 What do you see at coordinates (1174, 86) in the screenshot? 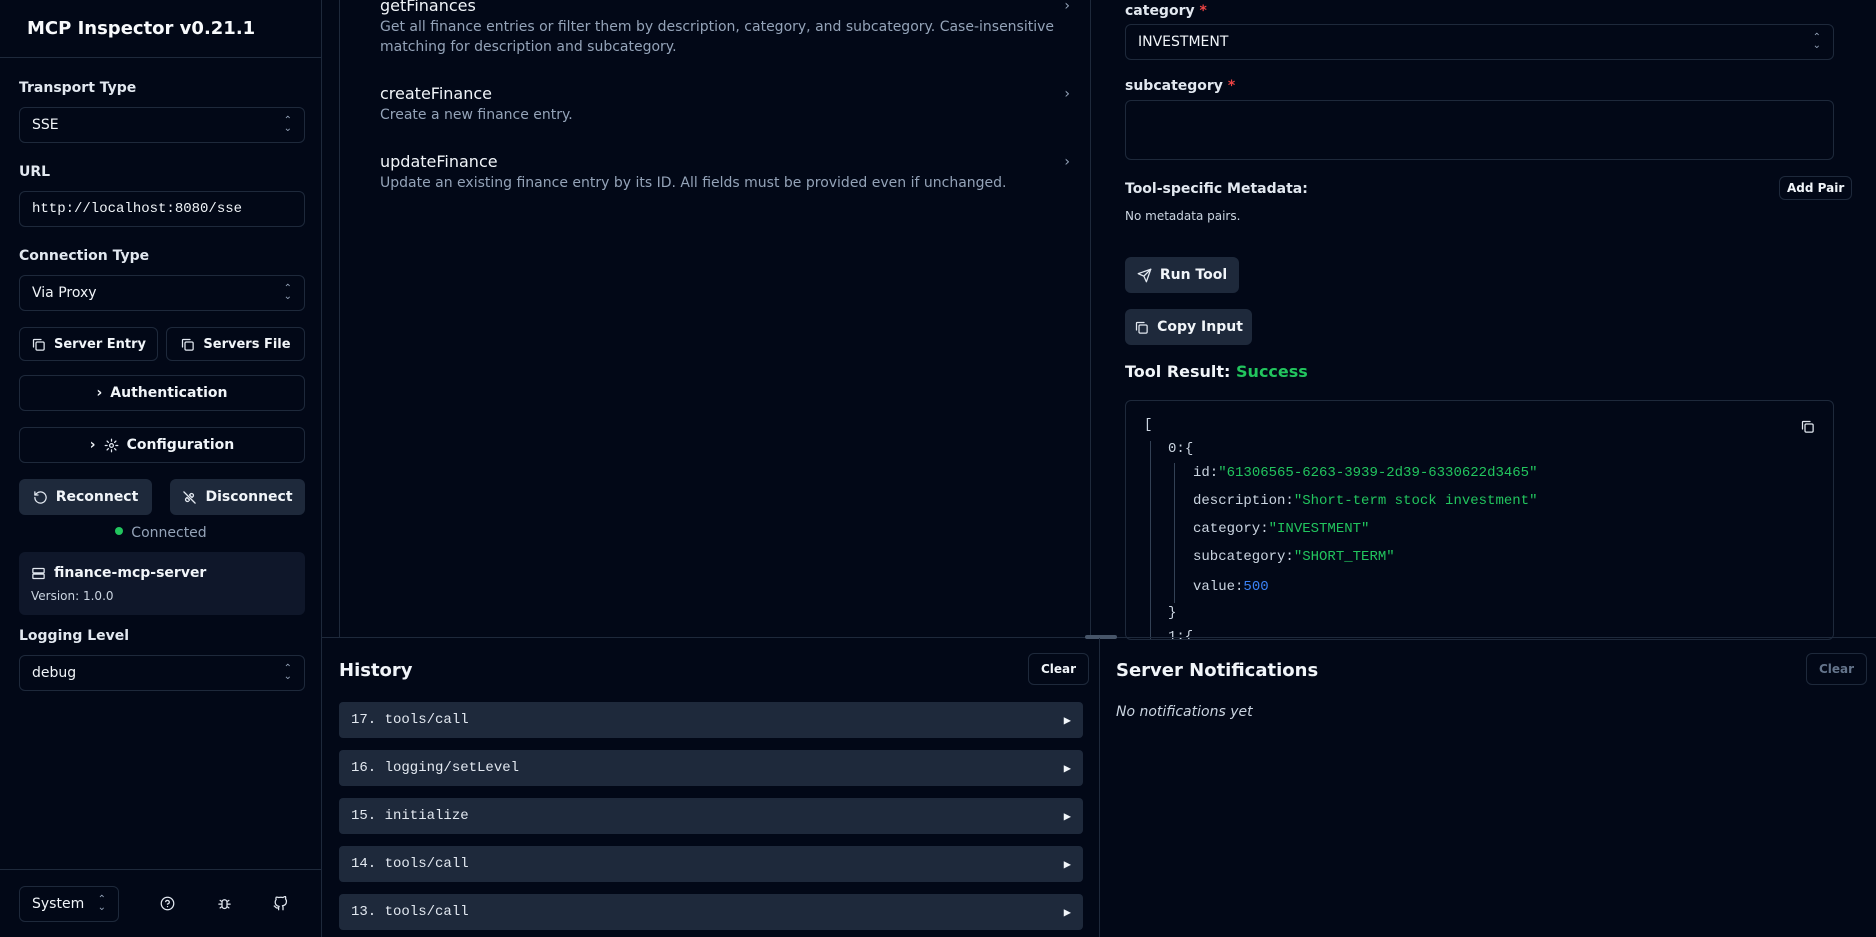
I see `subcategory-label-text: subcategory` at bounding box center [1174, 86].